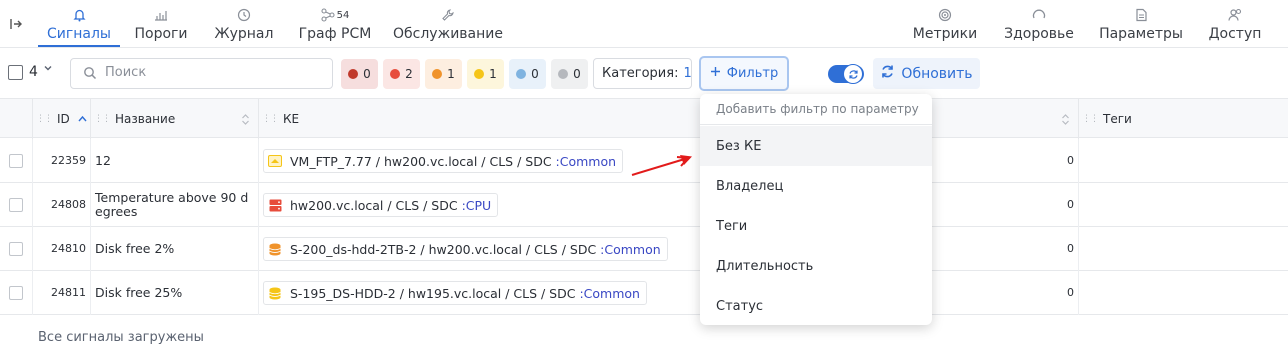 The height and width of the screenshot is (353, 1288). What do you see at coordinates (752, 73) in the screenshot?
I see `filter-label: Фильтр` at bounding box center [752, 73].